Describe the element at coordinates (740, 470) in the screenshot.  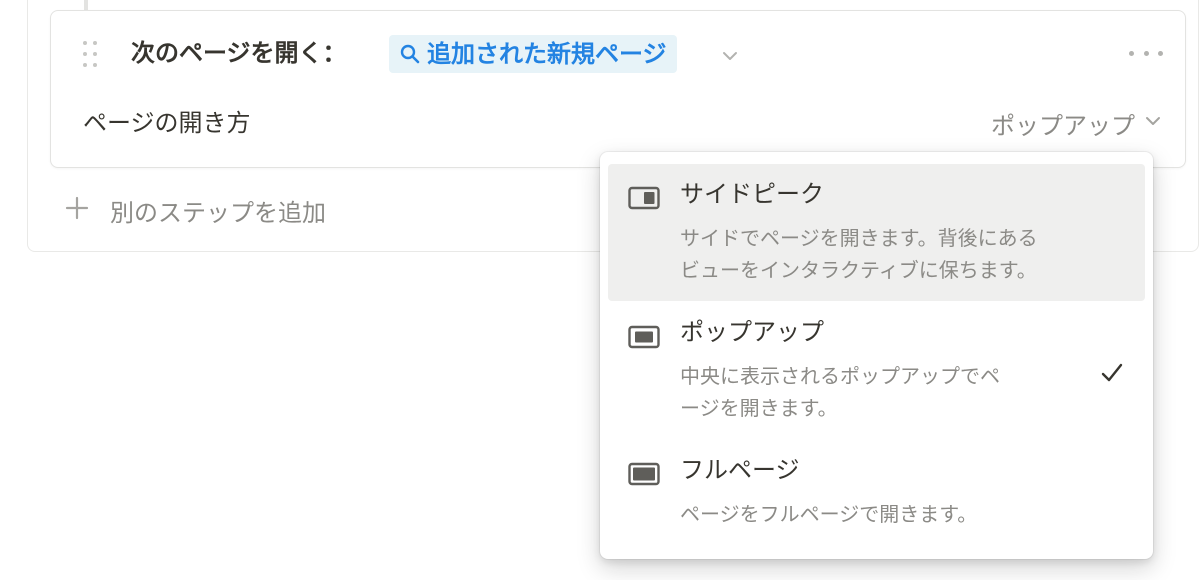
I see `menu-item-title: フルページ` at that location.